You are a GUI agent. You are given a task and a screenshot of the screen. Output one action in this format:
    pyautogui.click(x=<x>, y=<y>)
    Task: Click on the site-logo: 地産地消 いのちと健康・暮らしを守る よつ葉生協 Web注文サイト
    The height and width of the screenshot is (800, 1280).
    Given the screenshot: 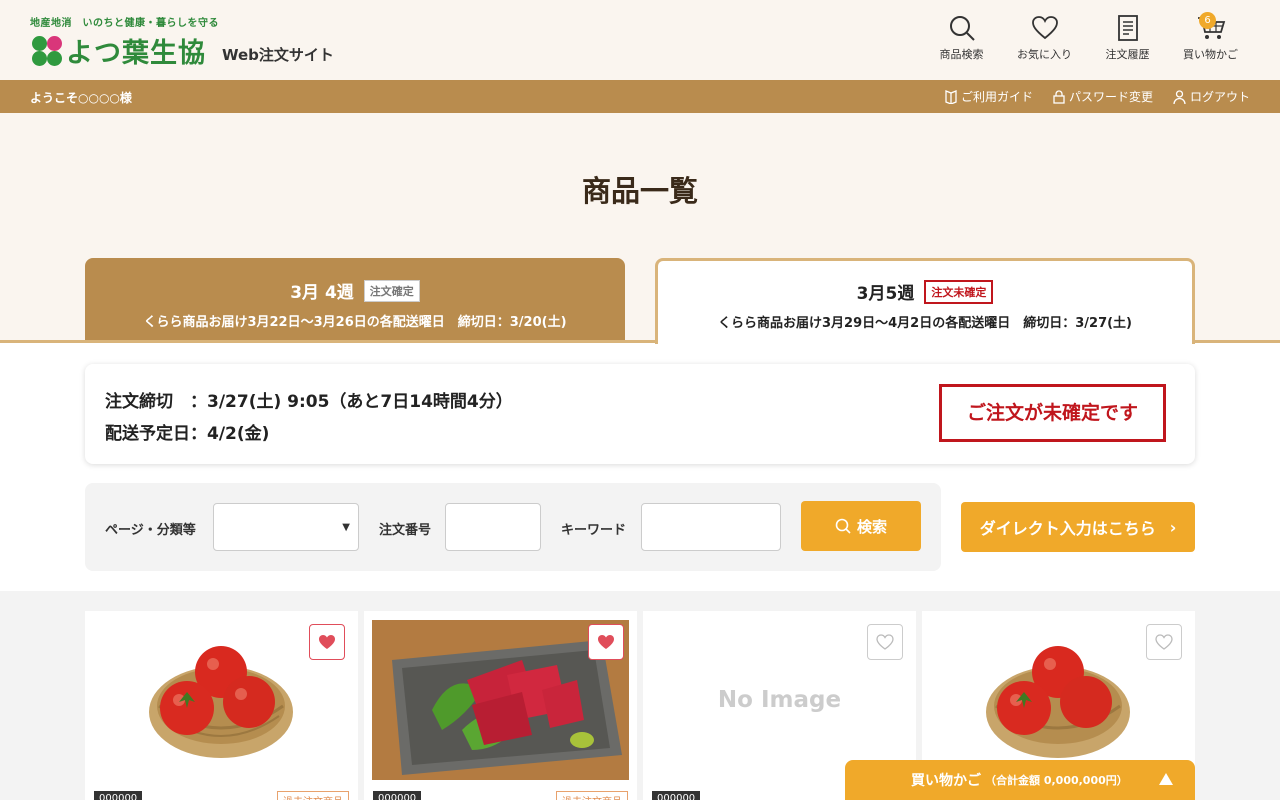 What is the action you would take?
    pyautogui.click(x=182, y=42)
    